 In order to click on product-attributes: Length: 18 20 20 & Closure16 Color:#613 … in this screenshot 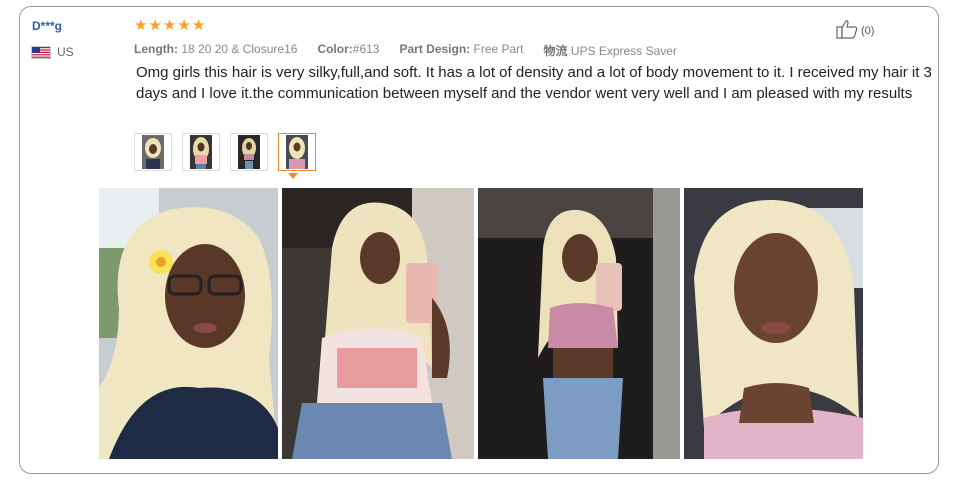, I will do `click(405, 50)`.